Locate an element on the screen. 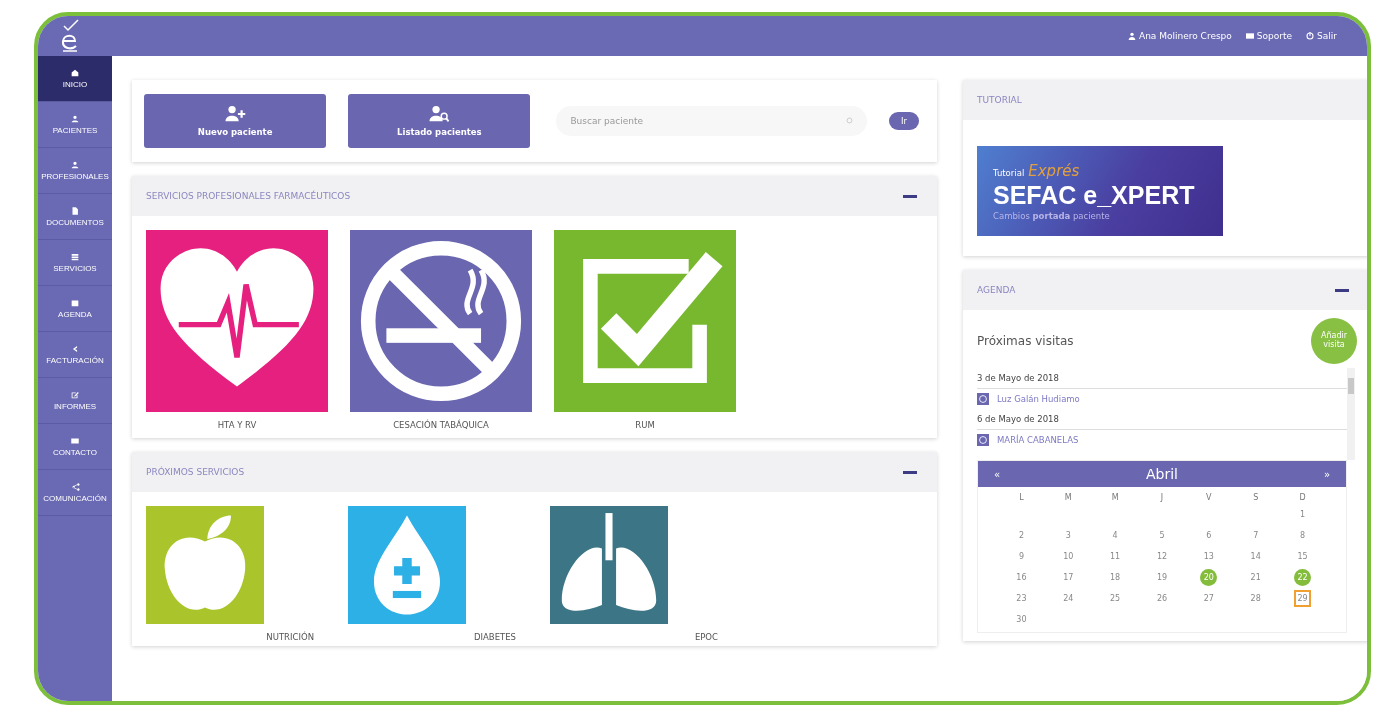 Image resolution: width=1393 pixels, height=711 pixels. lungs-tile-icon is located at coordinates (609, 565).